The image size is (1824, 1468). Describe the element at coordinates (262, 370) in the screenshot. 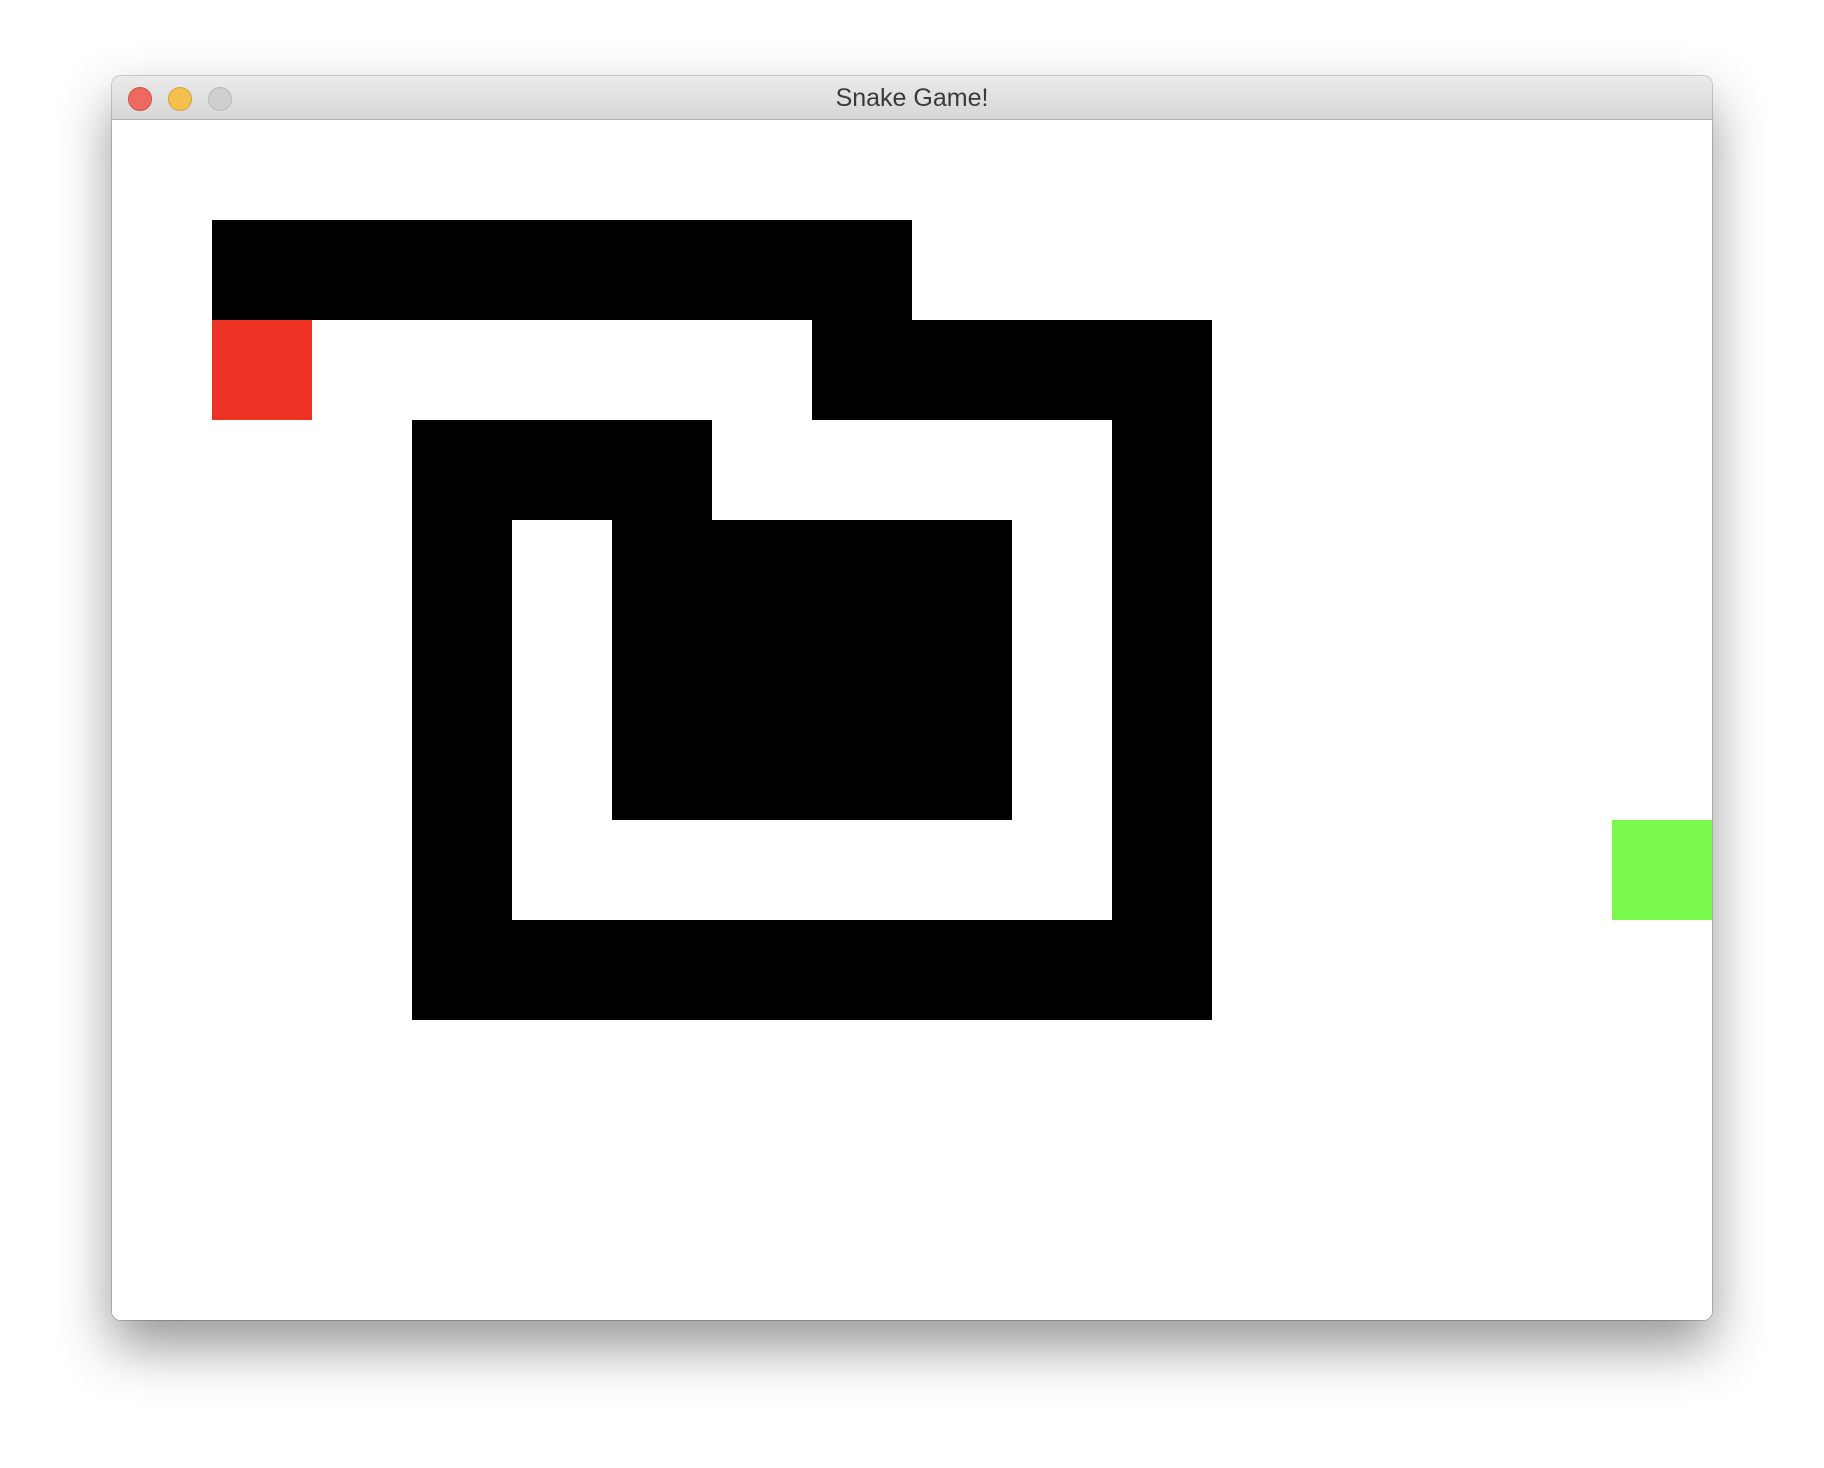

I see `snake-head` at that location.